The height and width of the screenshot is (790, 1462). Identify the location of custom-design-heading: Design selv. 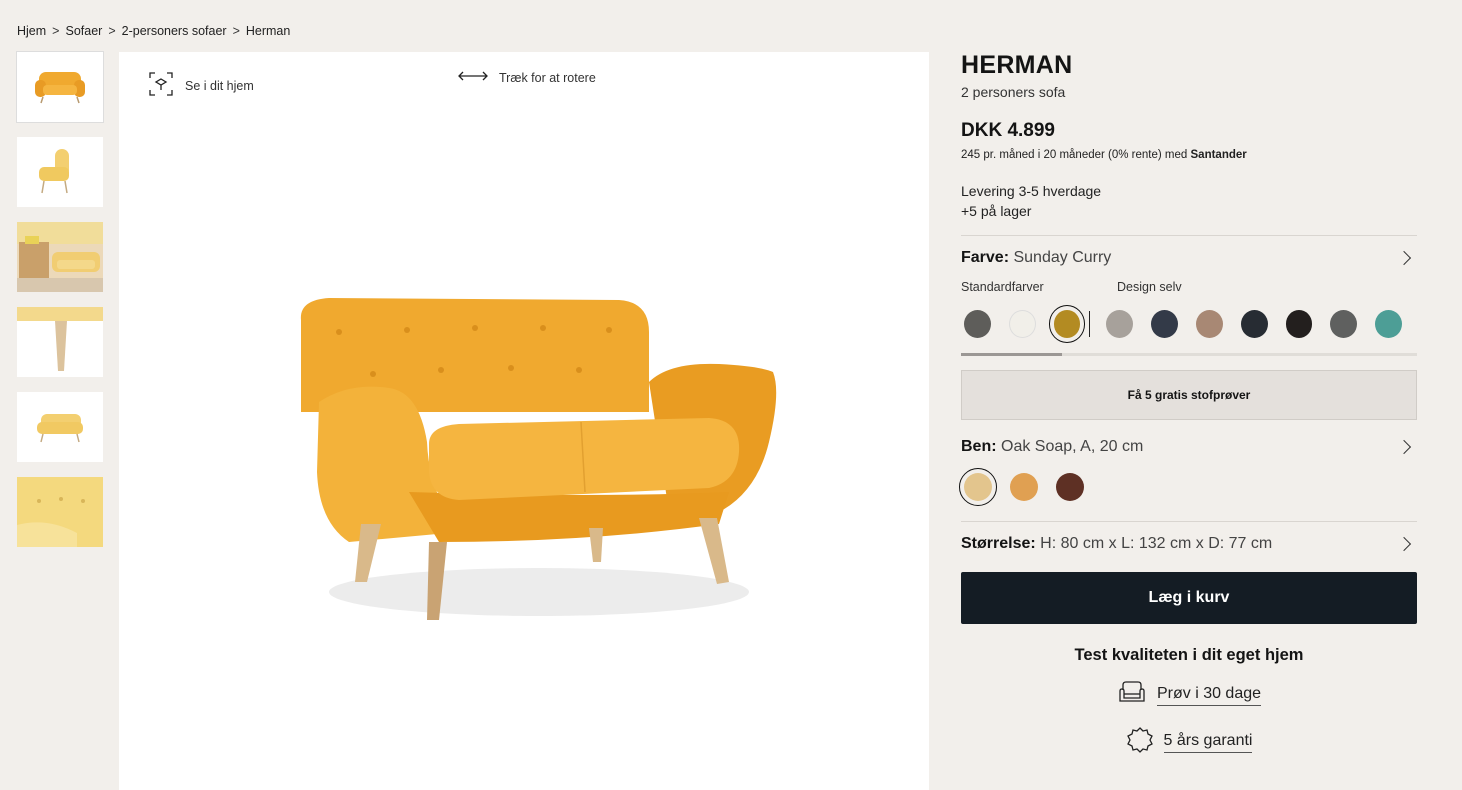
(1149, 286).